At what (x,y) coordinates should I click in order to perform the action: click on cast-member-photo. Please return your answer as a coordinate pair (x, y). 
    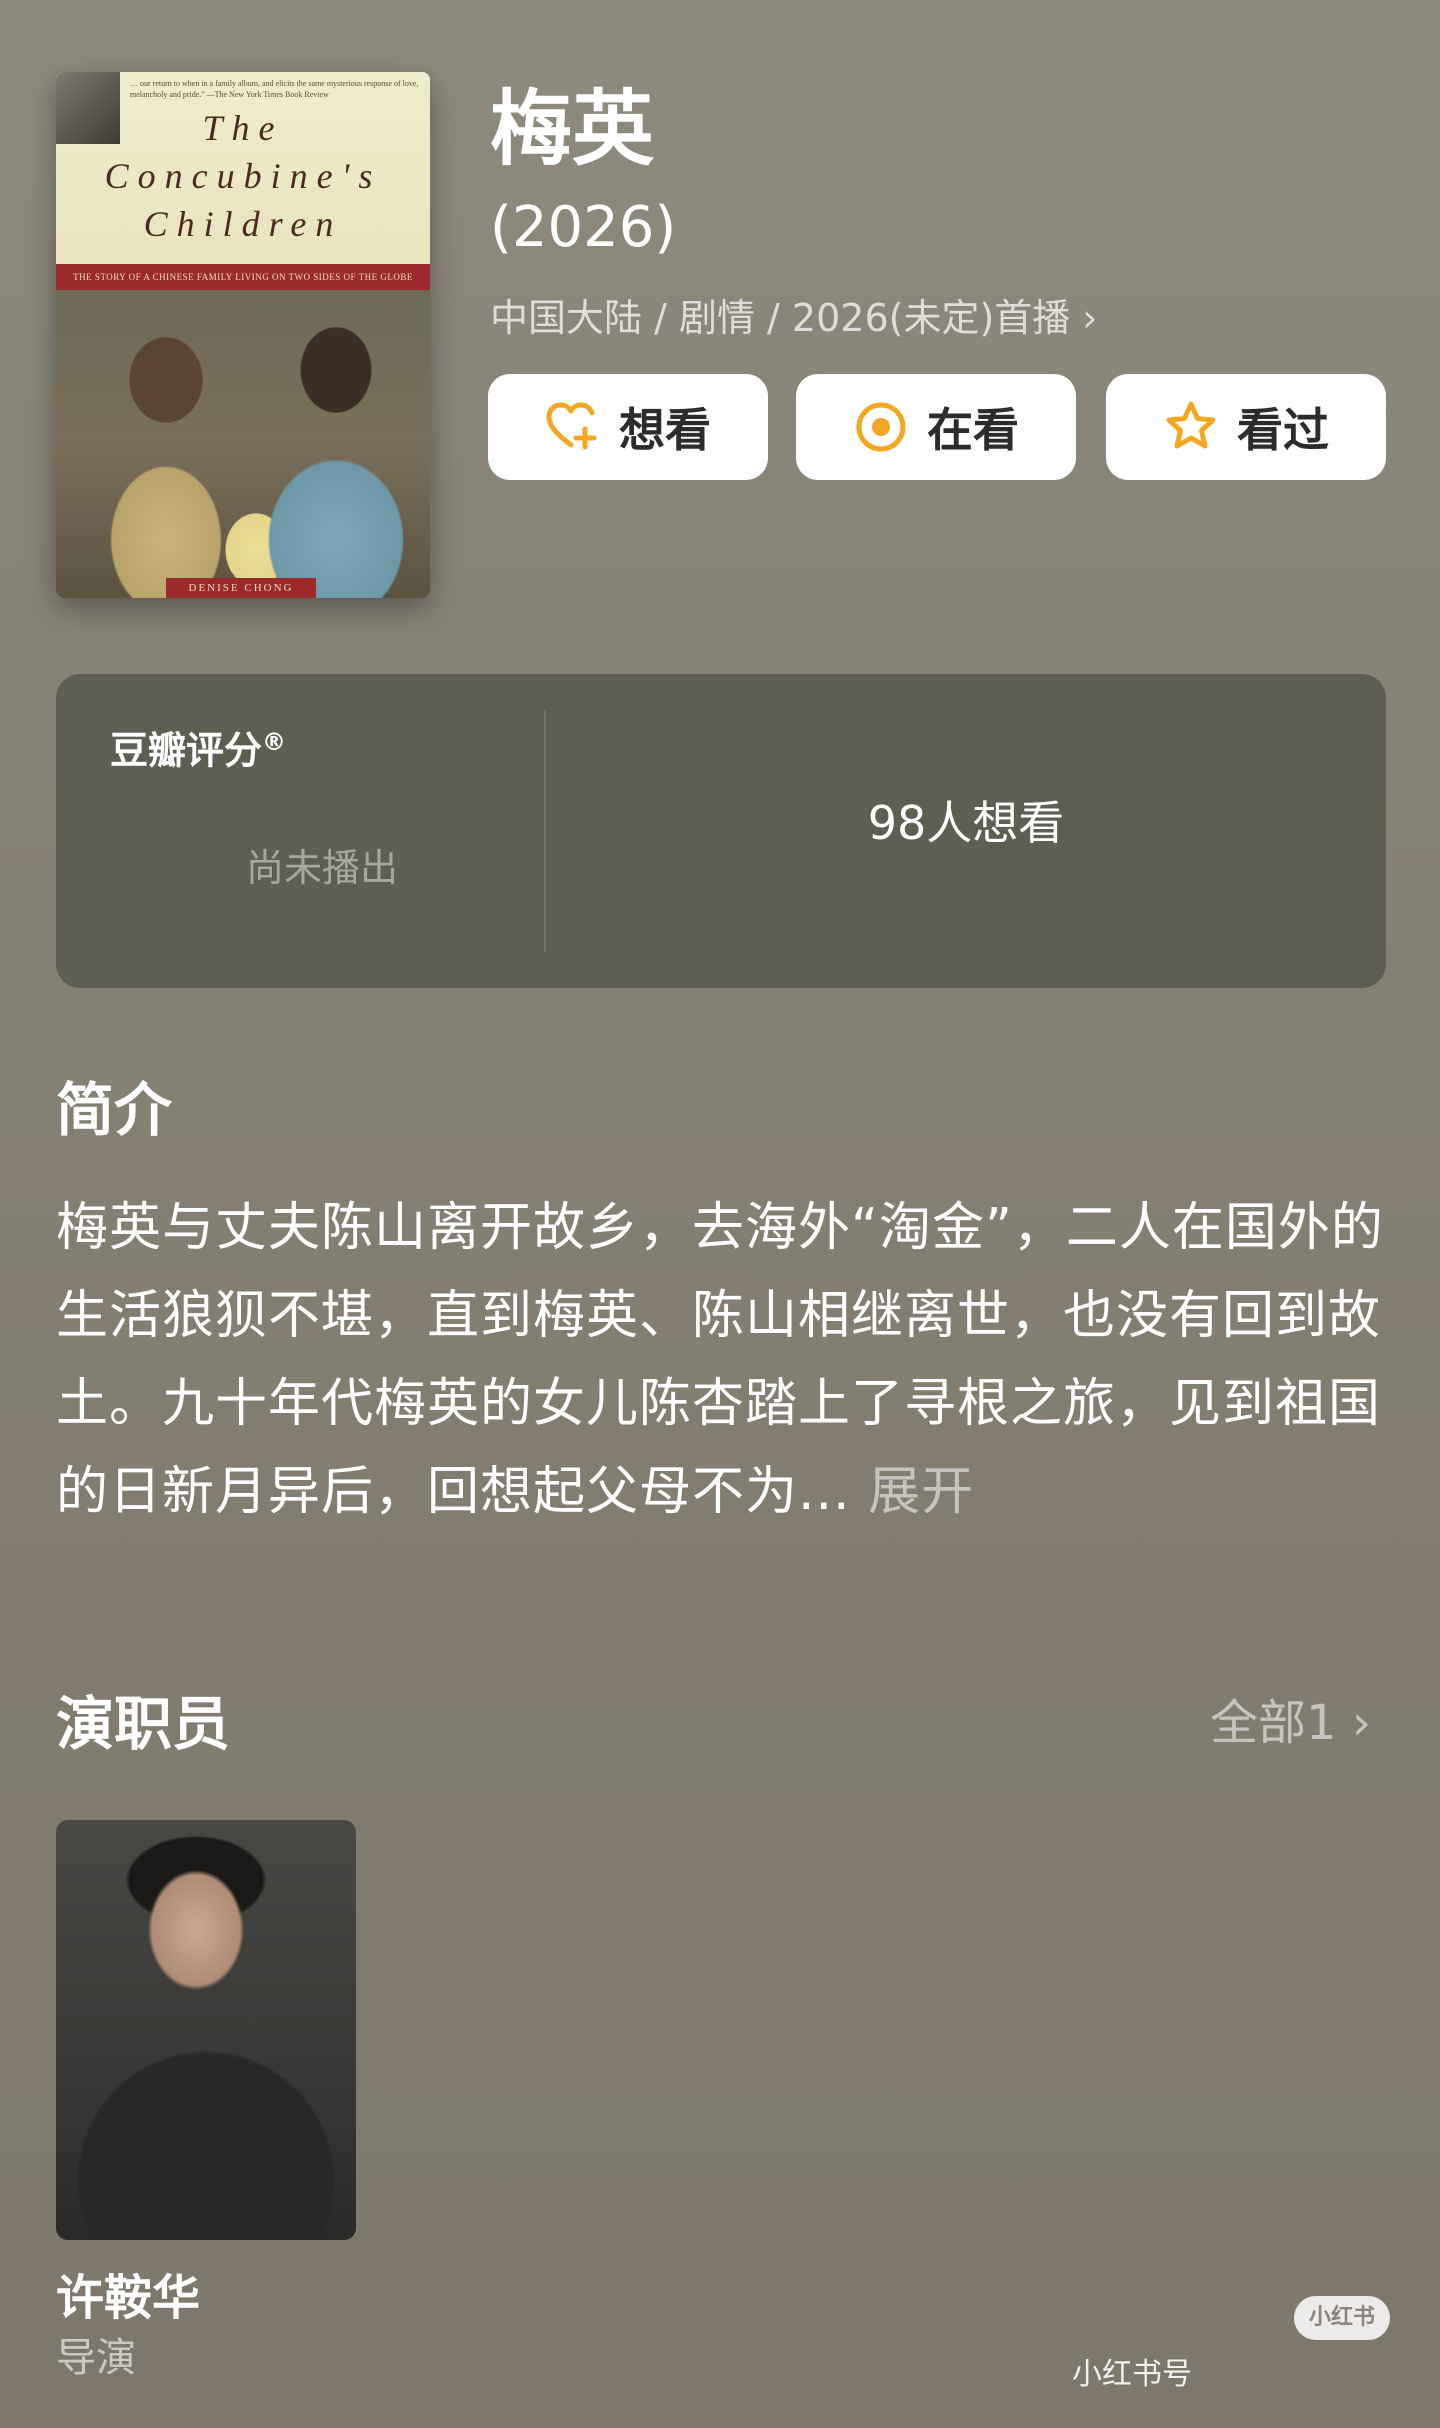
    Looking at the image, I should click on (206, 2030).